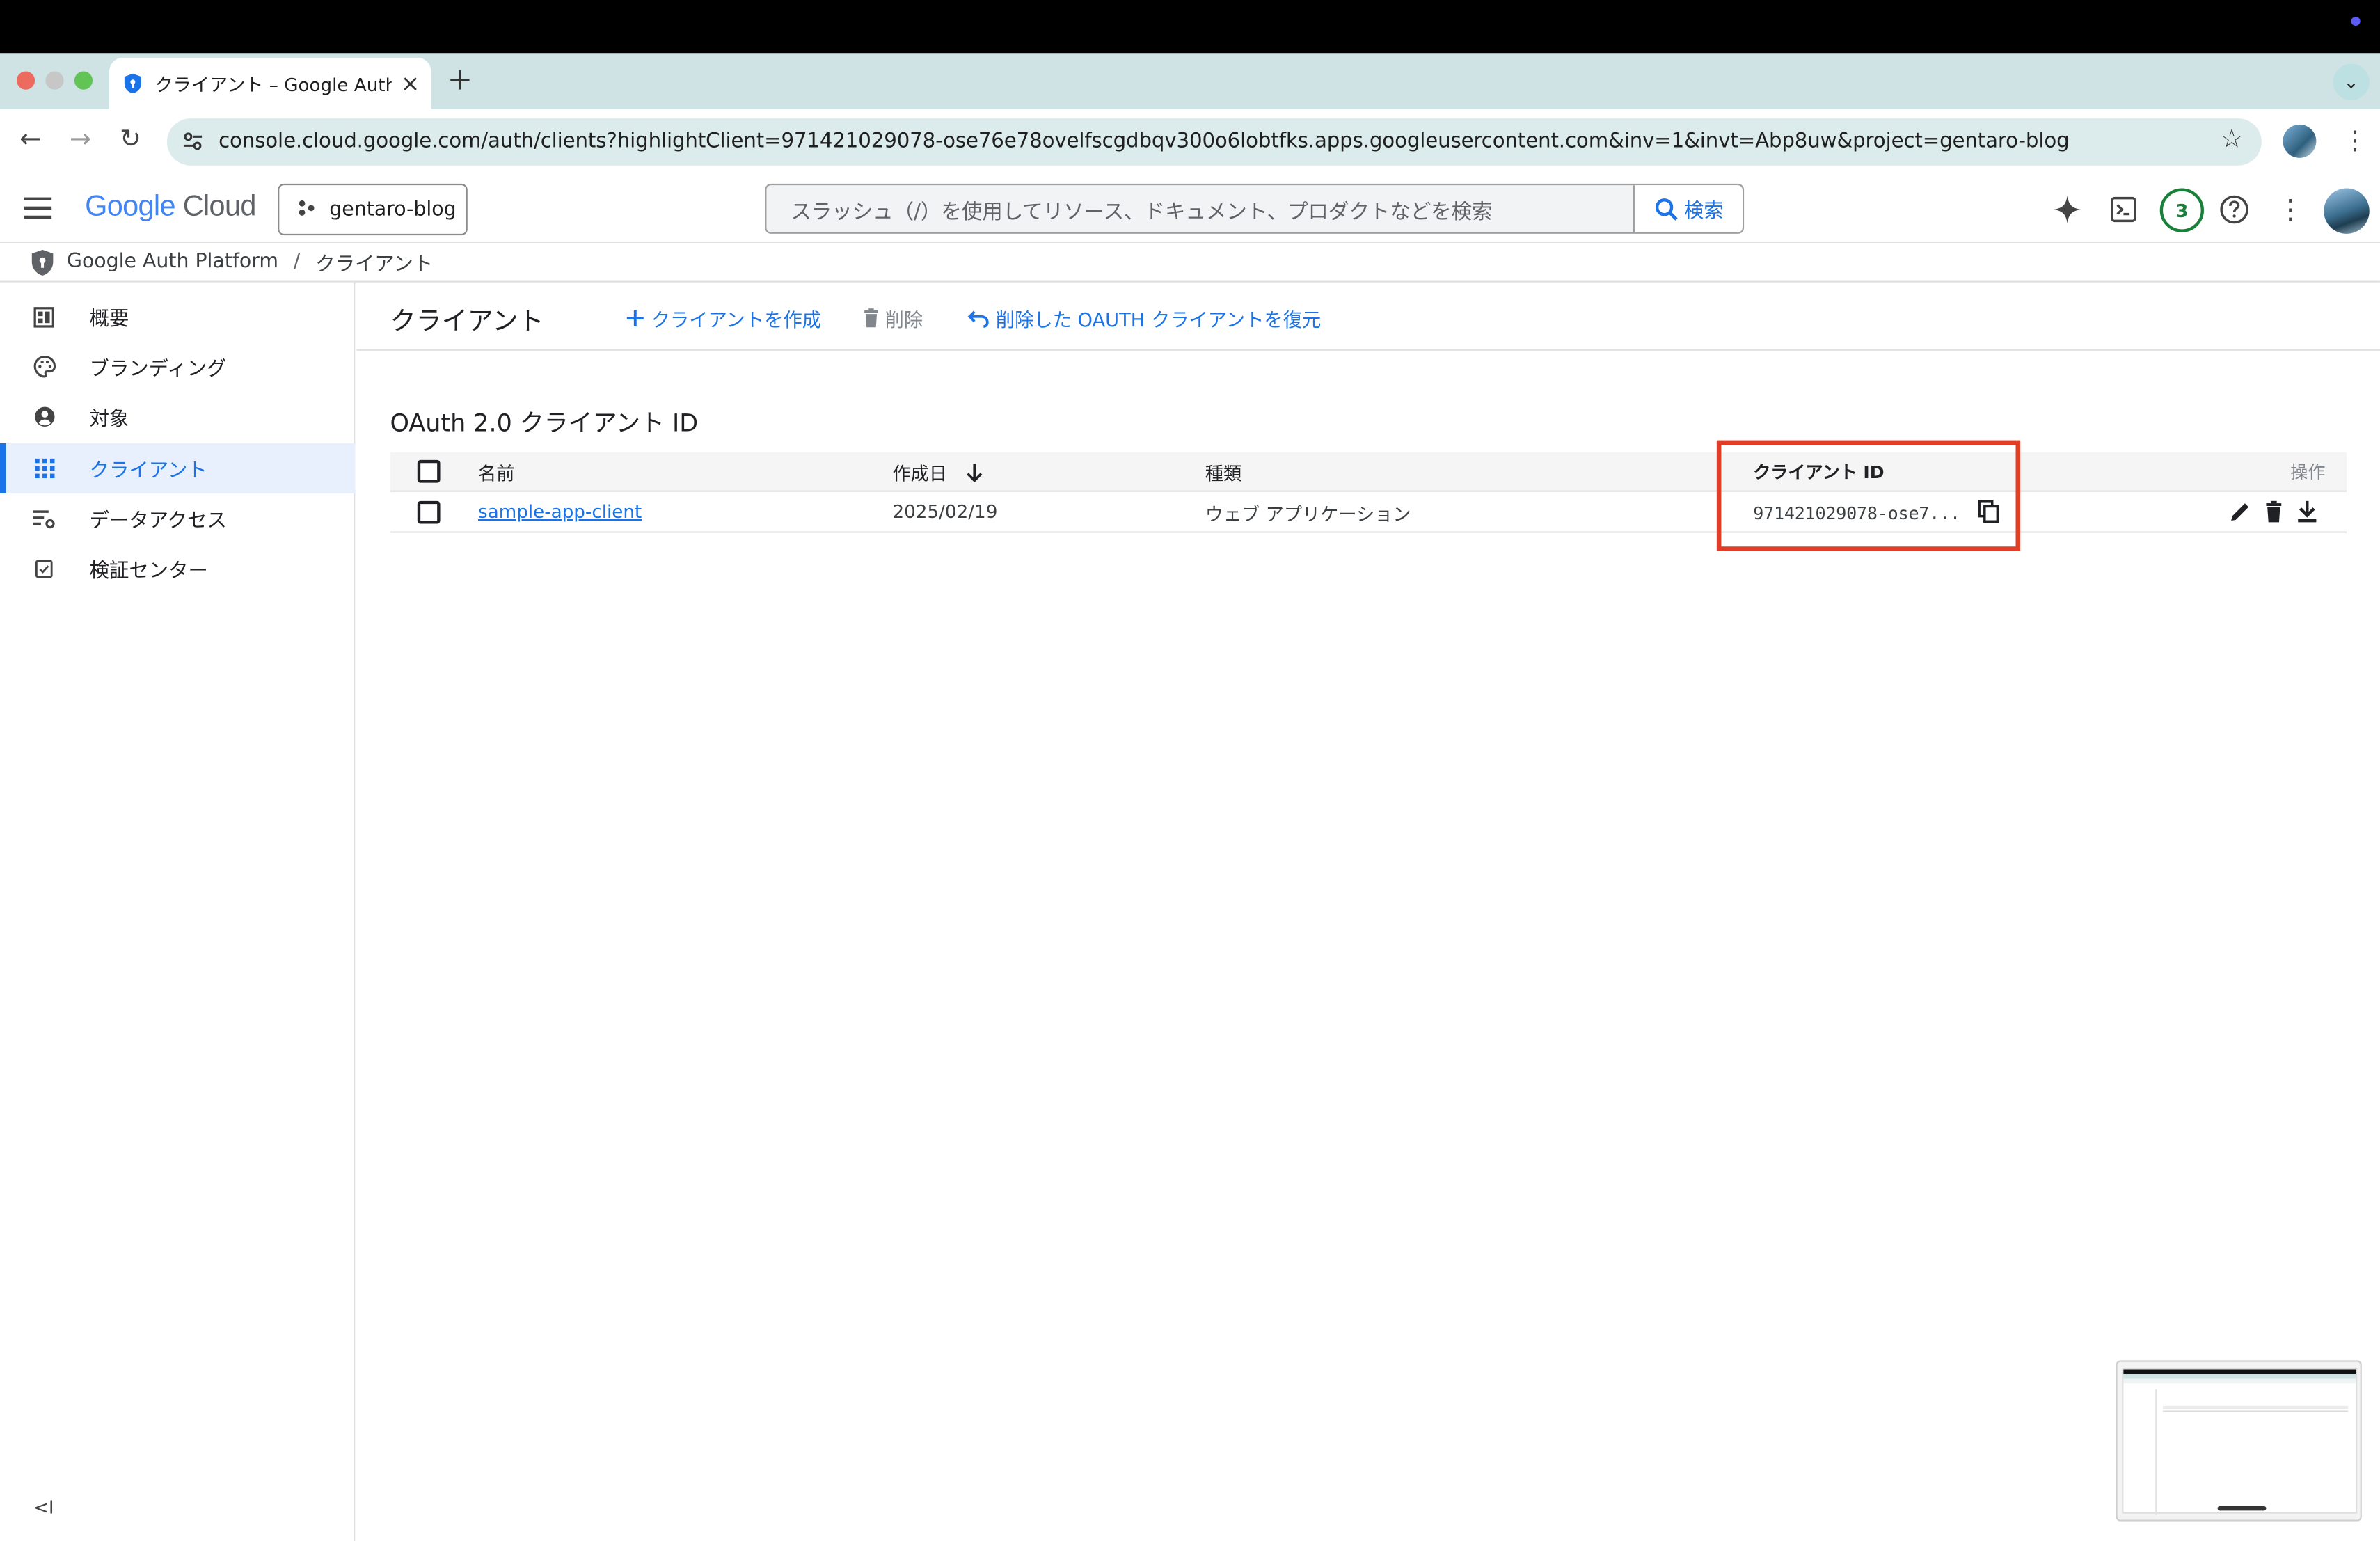  I want to click on sidebar-item-data-access: データアクセス, so click(177, 518).